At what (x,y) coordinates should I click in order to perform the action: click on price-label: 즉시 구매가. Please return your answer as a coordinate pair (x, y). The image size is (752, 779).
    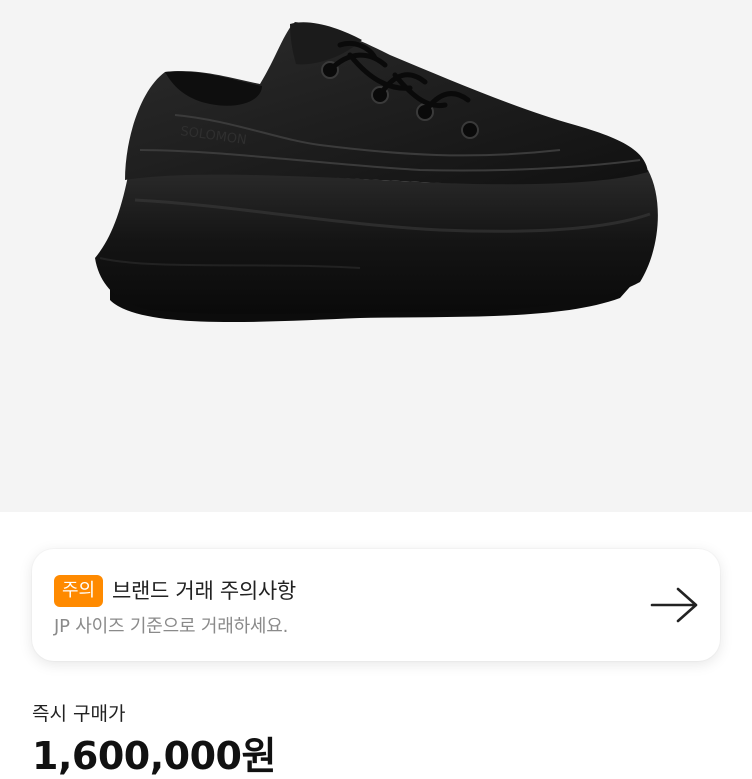
    Looking at the image, I should click on (79, 714).